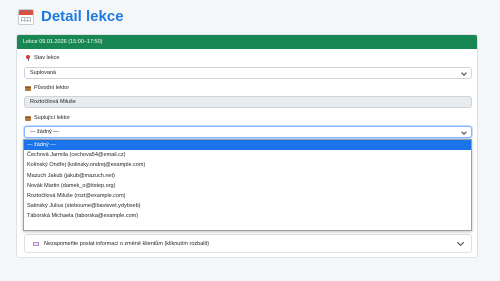 The height and width of the screenshot is (281, 500). I want to click on envelope-icon, so click(36, 244).